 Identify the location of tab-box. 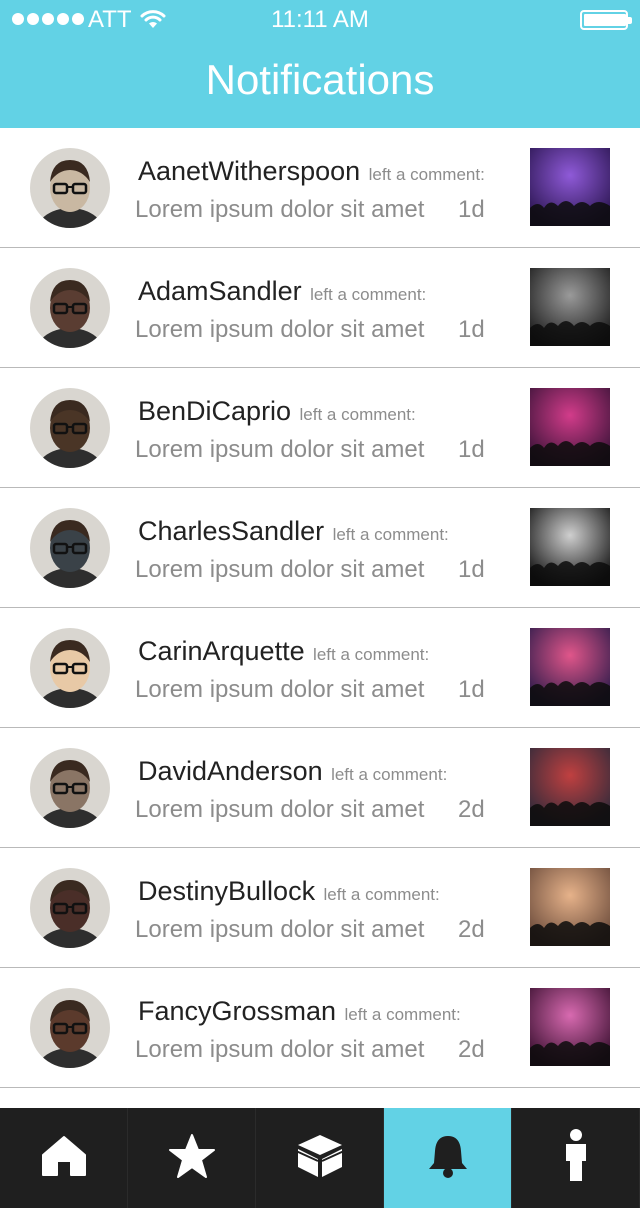
(320, 1158).